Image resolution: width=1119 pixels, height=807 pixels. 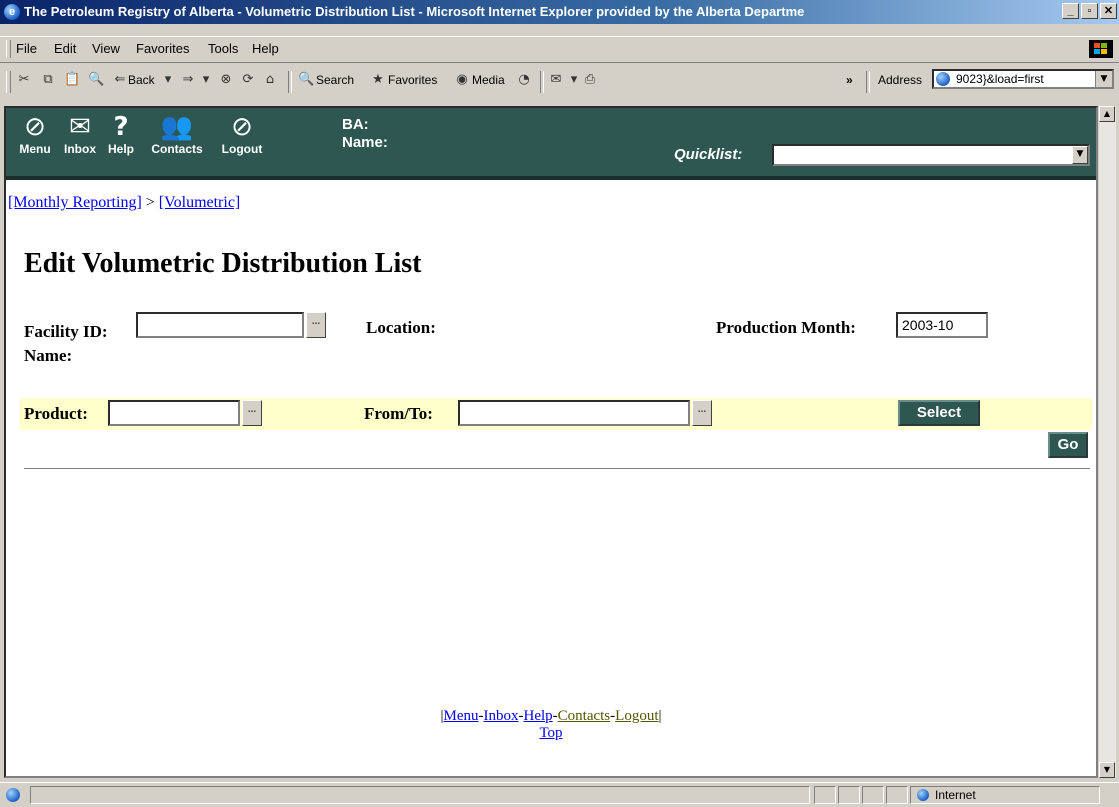 What do you see at coordinates (72, 80) in the screenshot?
I see `paste-icon: 📋` at bounding box center [72, 80].